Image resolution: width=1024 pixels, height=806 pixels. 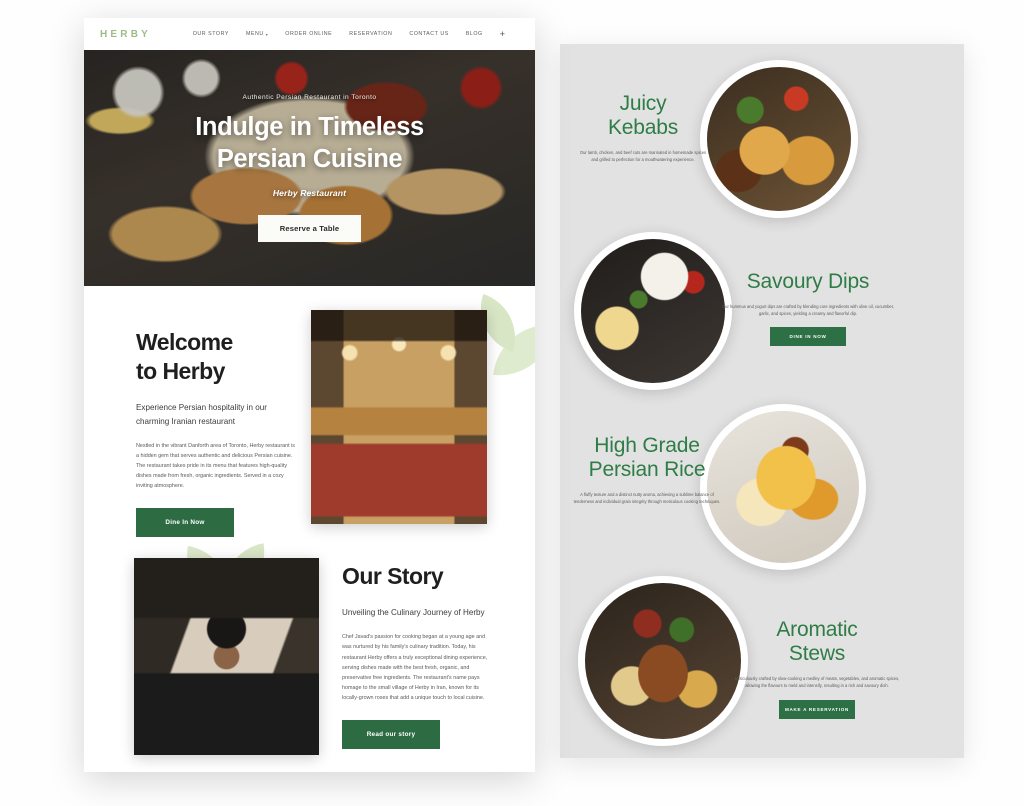 I want to click on nav-item-blog: BLOG, so click(x=474, y=34).